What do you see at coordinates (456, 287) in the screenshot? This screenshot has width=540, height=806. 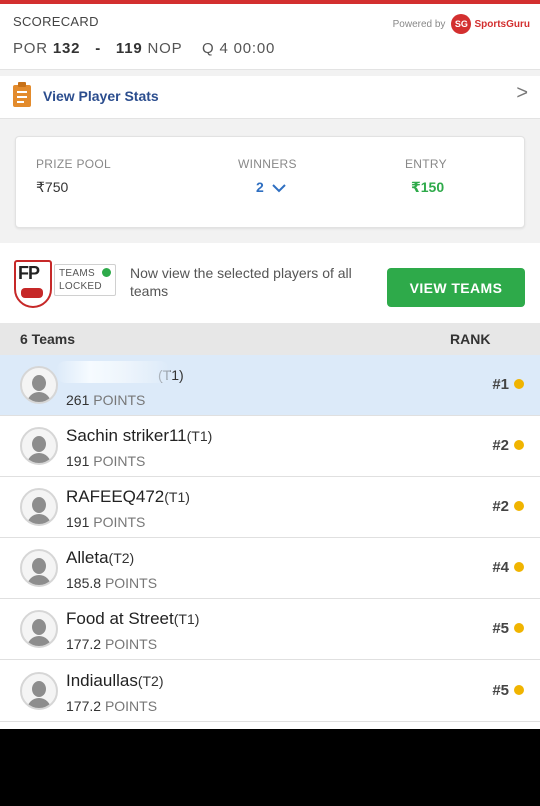 I see `view-teams-button: VIEW TEAMS` at bounding box center [456, 287].